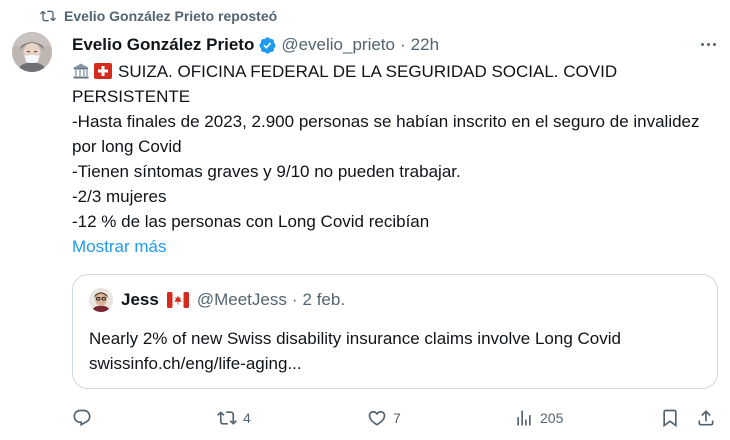 The height and width of the screenshot is (440, 730). I want to click on reply-button, so click(85, 418).